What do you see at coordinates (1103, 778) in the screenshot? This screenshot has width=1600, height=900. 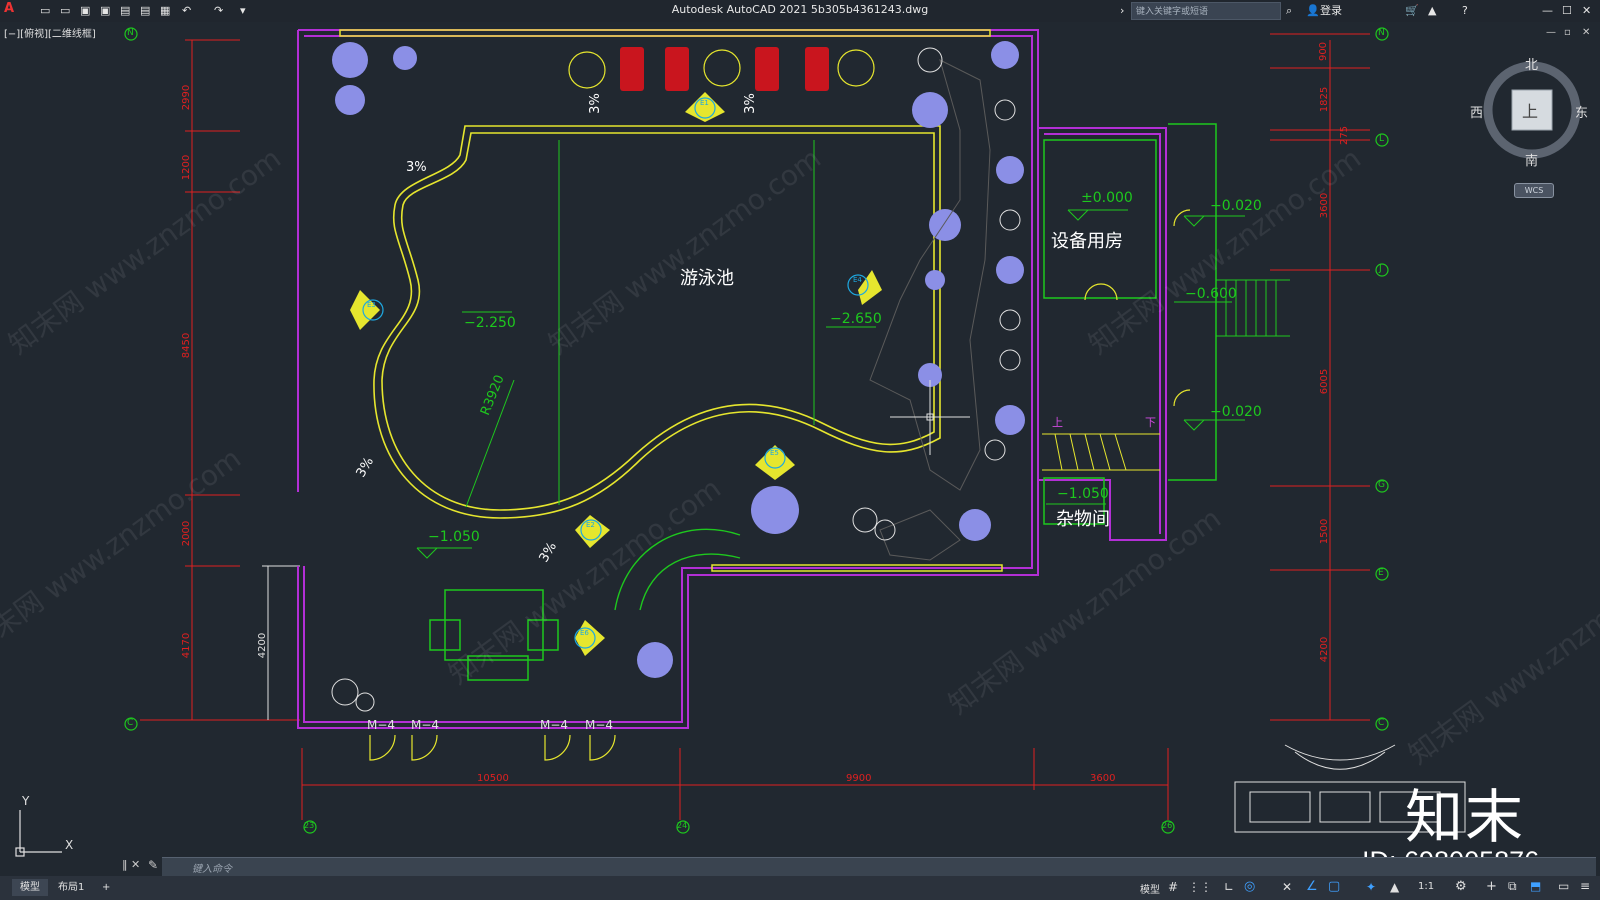 I see `dimension-text: 3600` at bounding box center [1103, 778].